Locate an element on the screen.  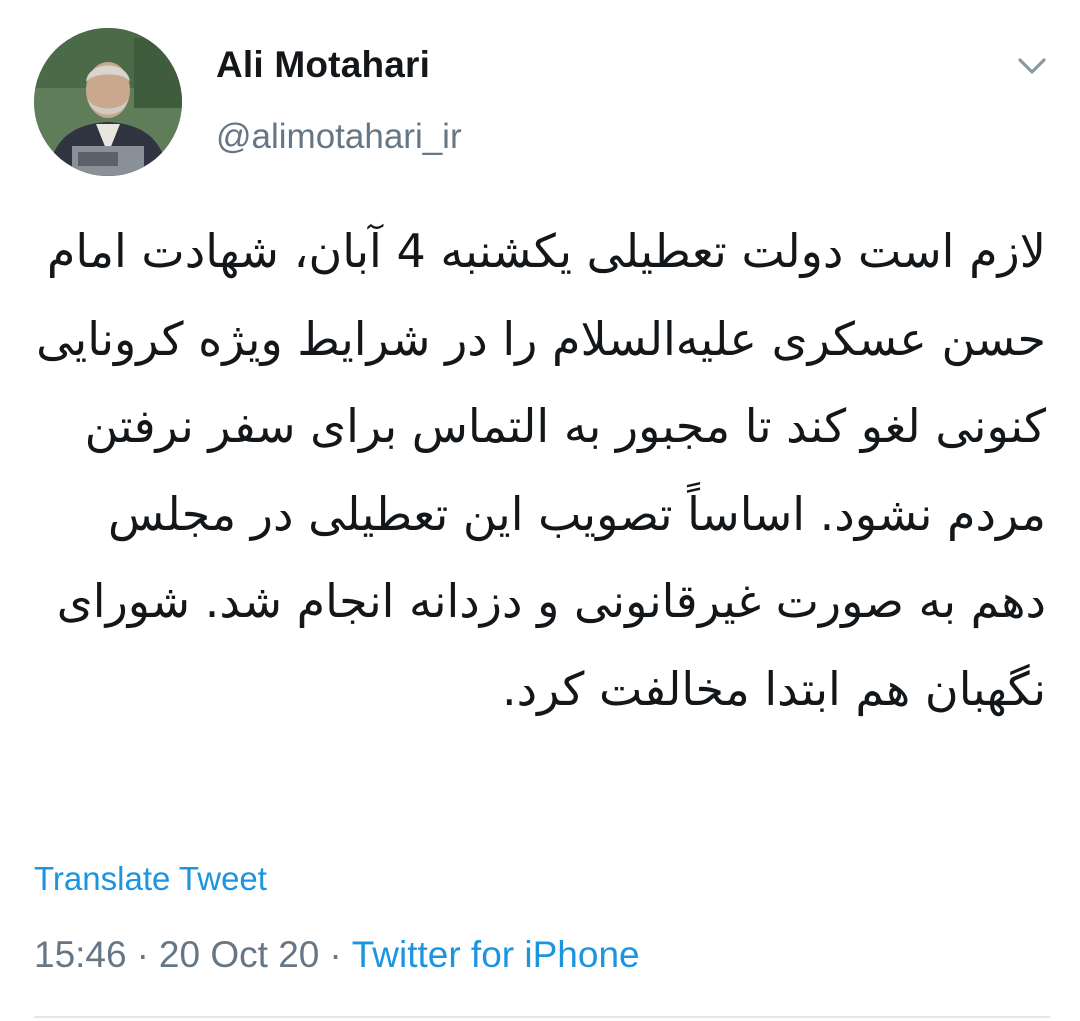
tweet-source-link: Twitter for iPhone is located at coordinates (496, 954).